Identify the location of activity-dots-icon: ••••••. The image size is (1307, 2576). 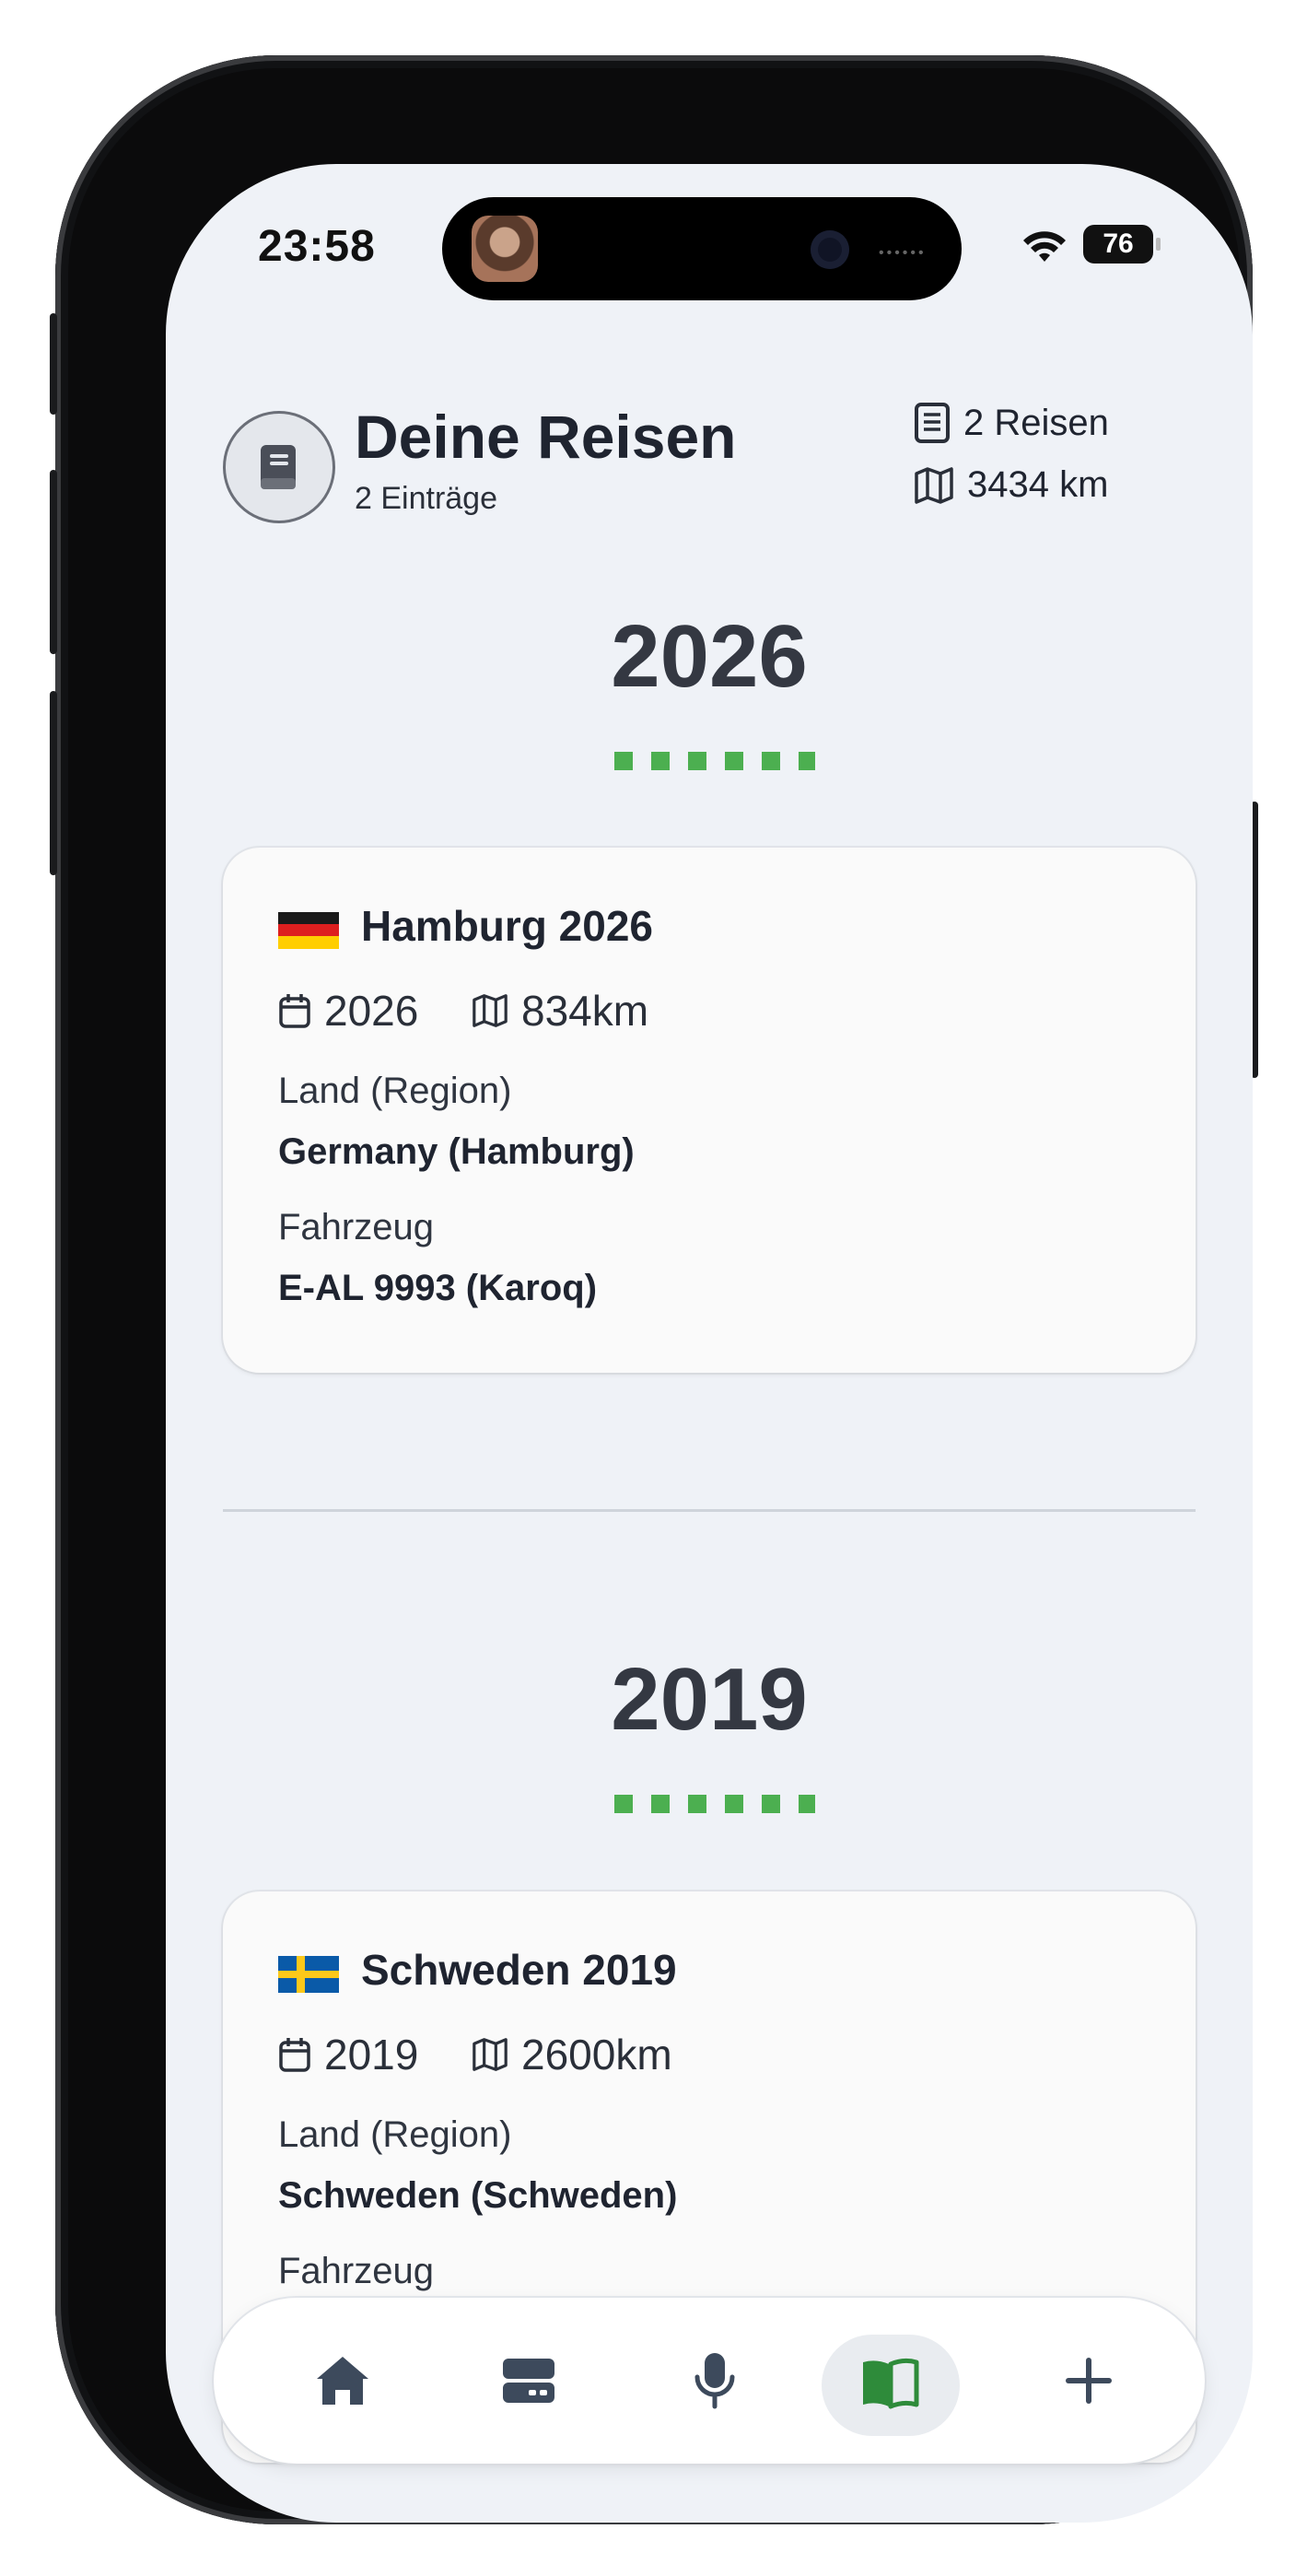
(903, 253).